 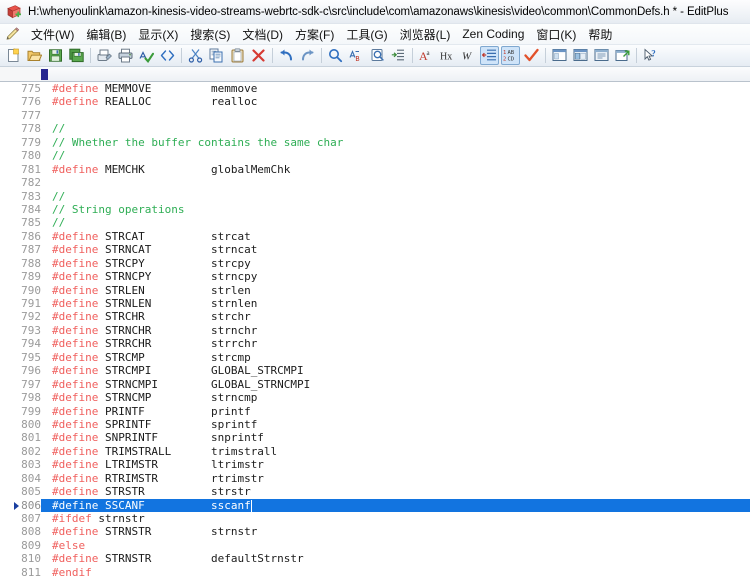 I want to click on line-text: #define SPRINTF sprintf, so click(x=395, y=424).